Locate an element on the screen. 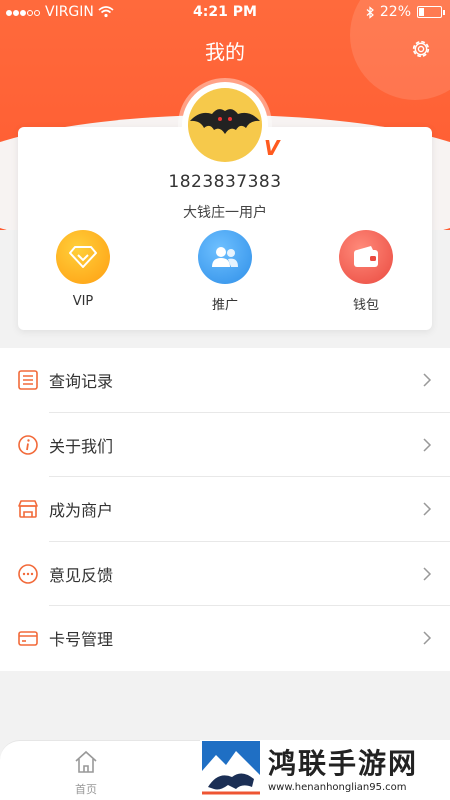 The height and width of the screenshot is (800, 450). list-icon is located at coordinates (28, 380).